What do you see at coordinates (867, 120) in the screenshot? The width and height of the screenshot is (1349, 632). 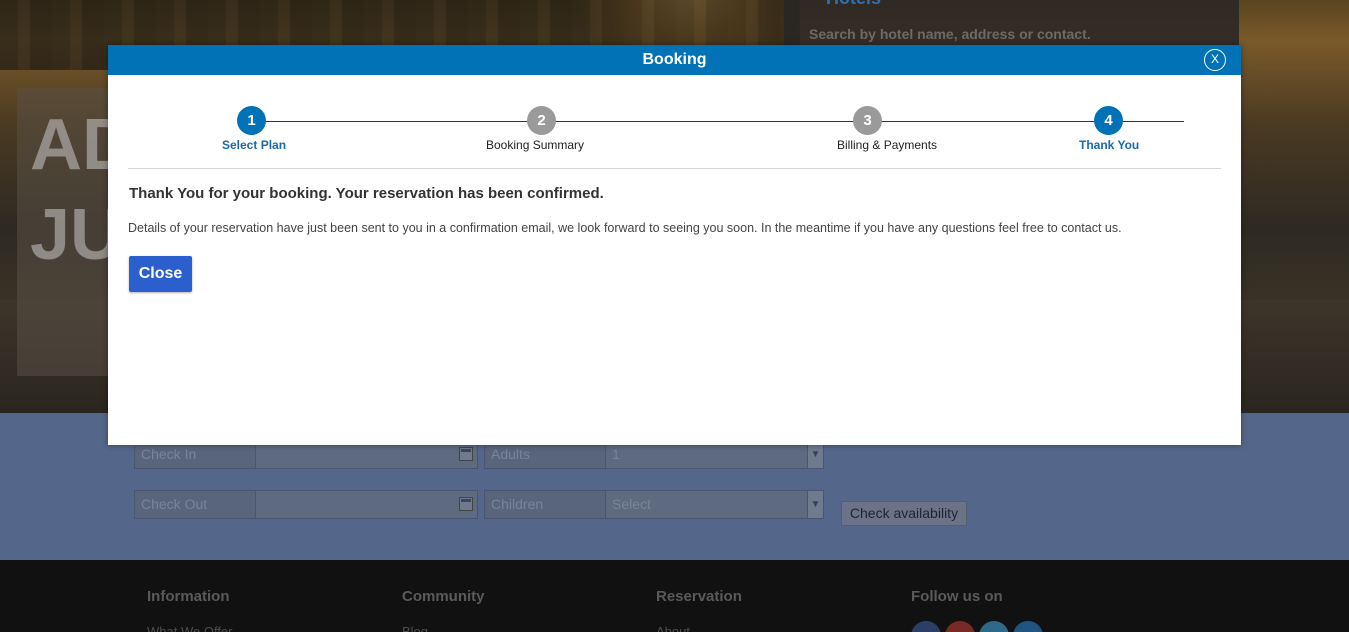 I see `step-3-circle: 3` at bounding box center [867, 120].